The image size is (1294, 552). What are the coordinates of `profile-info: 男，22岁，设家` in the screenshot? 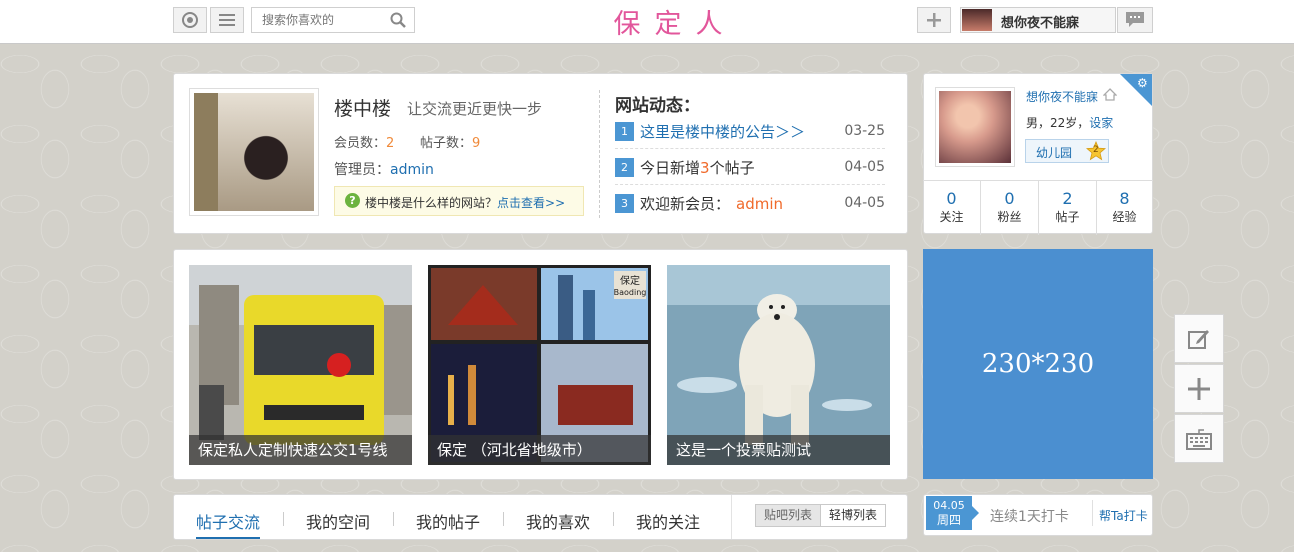 It's located at (1070, 123).